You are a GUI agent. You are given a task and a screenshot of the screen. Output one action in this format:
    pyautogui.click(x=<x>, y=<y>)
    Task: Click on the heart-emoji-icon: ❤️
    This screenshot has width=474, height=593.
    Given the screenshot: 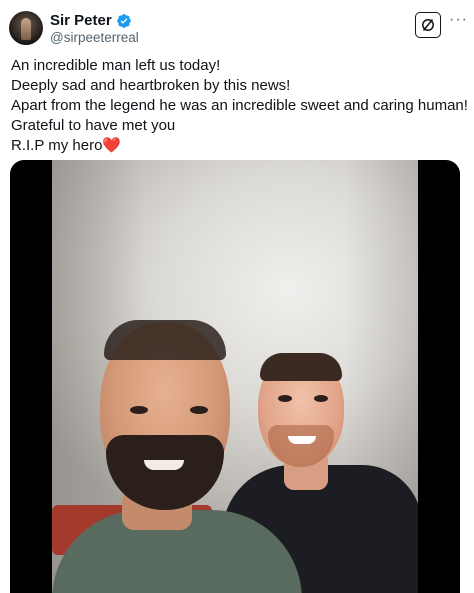 What is the action you would take?
    pyautogui.click(x=112, y=145)
    